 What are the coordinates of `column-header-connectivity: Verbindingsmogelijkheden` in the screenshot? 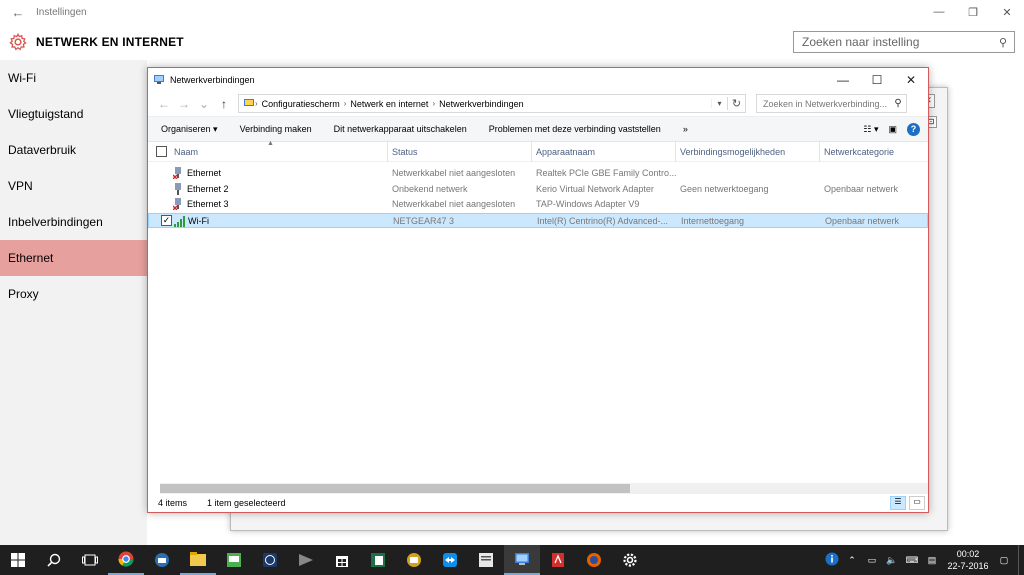 It's located at (732, 152).